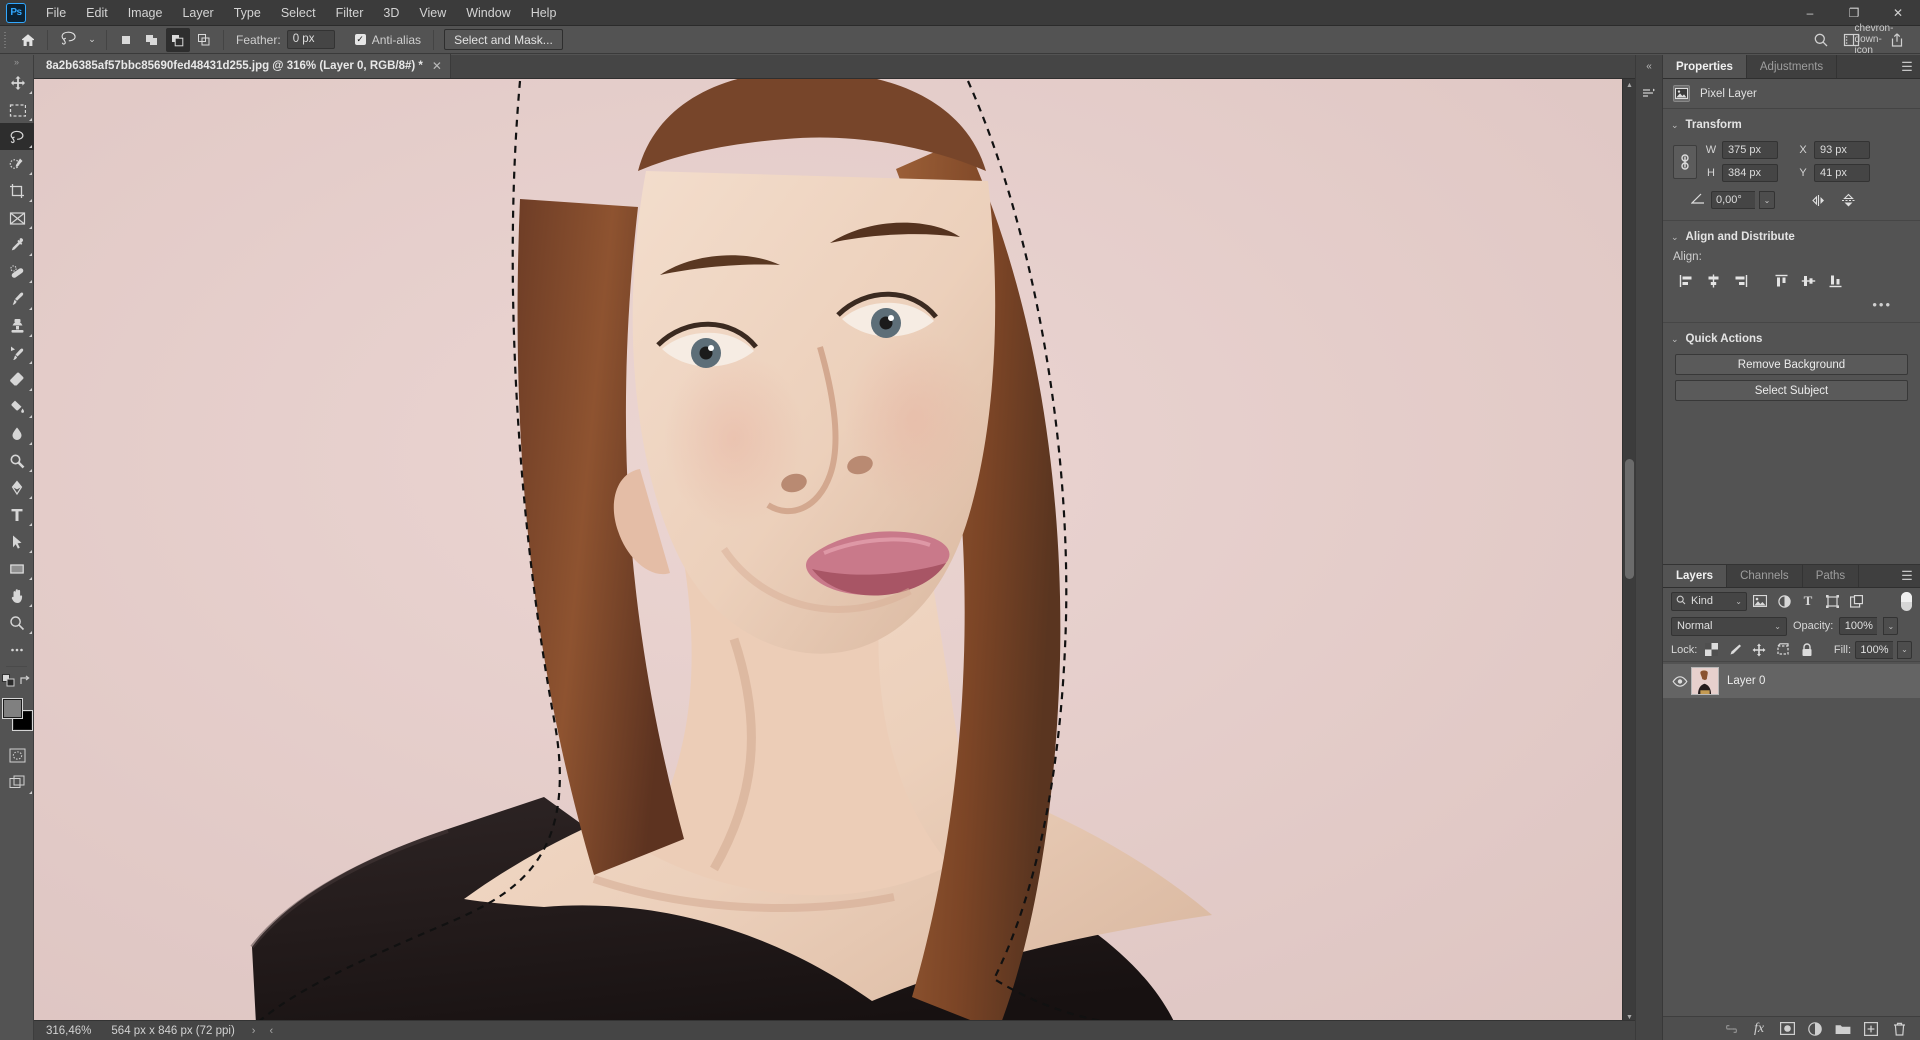 The height and width of the screenshot is (1040, 1920). What do you see at coordinates (1821, 40) in the screenshot?
I see `search-icon` at bounding box center [1821, 40].